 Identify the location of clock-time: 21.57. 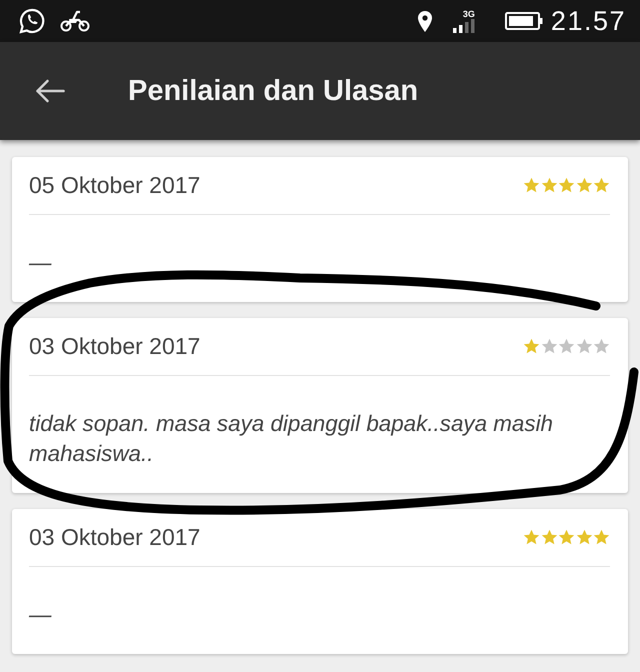
(588, 21).